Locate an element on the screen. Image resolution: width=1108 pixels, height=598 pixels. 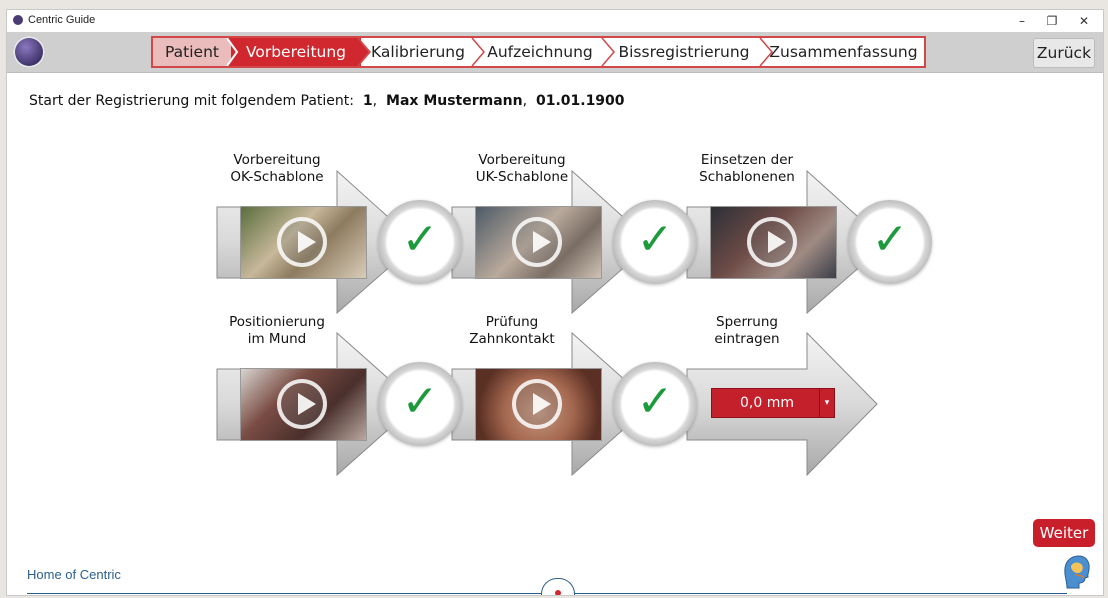
tile-label-line2: Schablonenen is located at coordinates (747, 177).